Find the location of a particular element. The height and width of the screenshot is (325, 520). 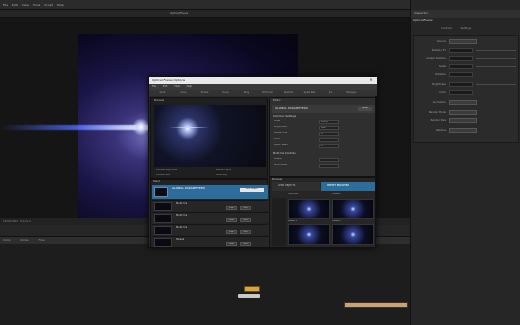

editor-row: Brightness 100 is located at coordinates (323, 128).